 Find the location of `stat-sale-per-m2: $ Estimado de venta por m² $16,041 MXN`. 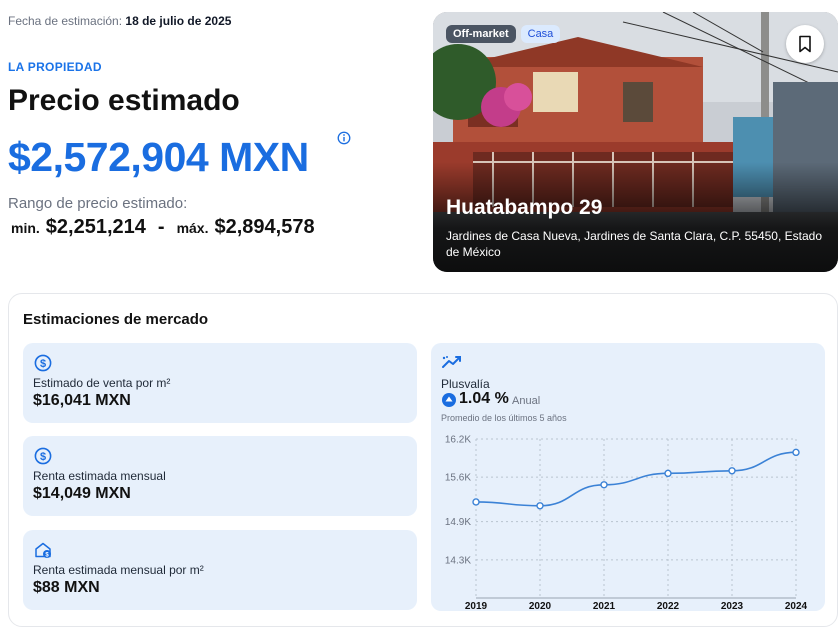

stat-sale-per-m2: $ Estimado de venta por m² $16,041 MXN is located at coordinates (220, 383).